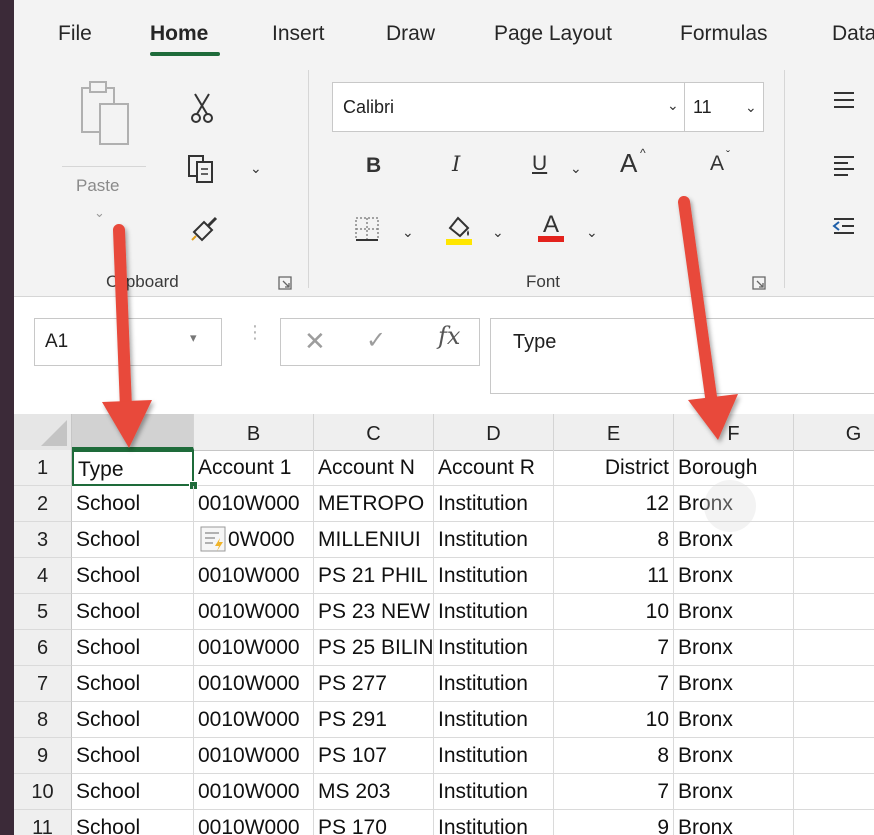  Describe the element at coordinates (734, 756) in the screenshot. I see `cell-f9: Bronx` at that location.